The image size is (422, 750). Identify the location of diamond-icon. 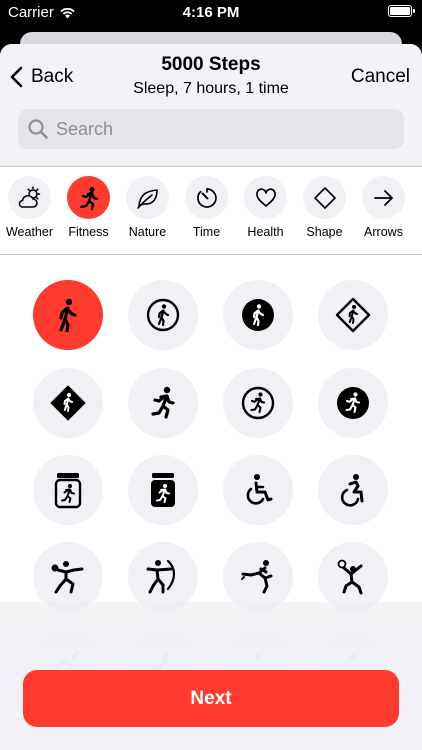
(324, 197).